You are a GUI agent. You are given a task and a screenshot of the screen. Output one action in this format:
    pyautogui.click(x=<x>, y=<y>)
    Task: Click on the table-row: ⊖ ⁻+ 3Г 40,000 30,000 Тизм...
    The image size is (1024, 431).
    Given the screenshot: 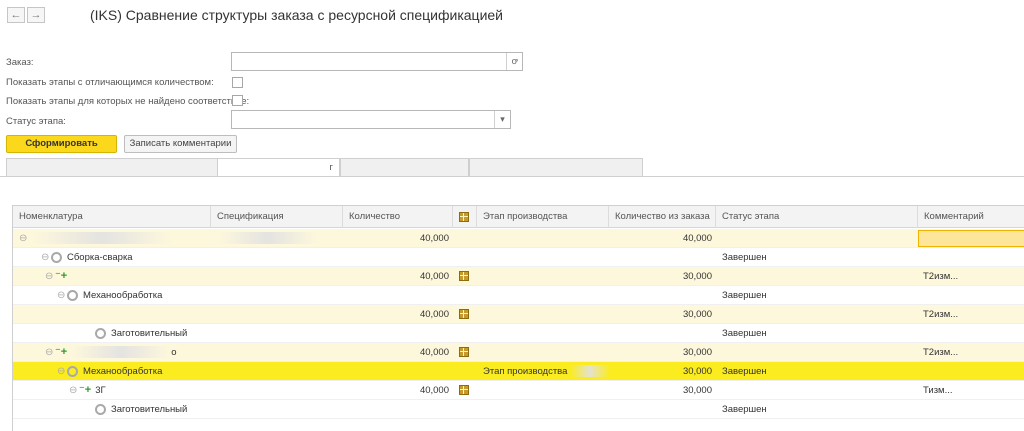 What is the action you would take?
    pyautogui.click(x=518, y=390)
    